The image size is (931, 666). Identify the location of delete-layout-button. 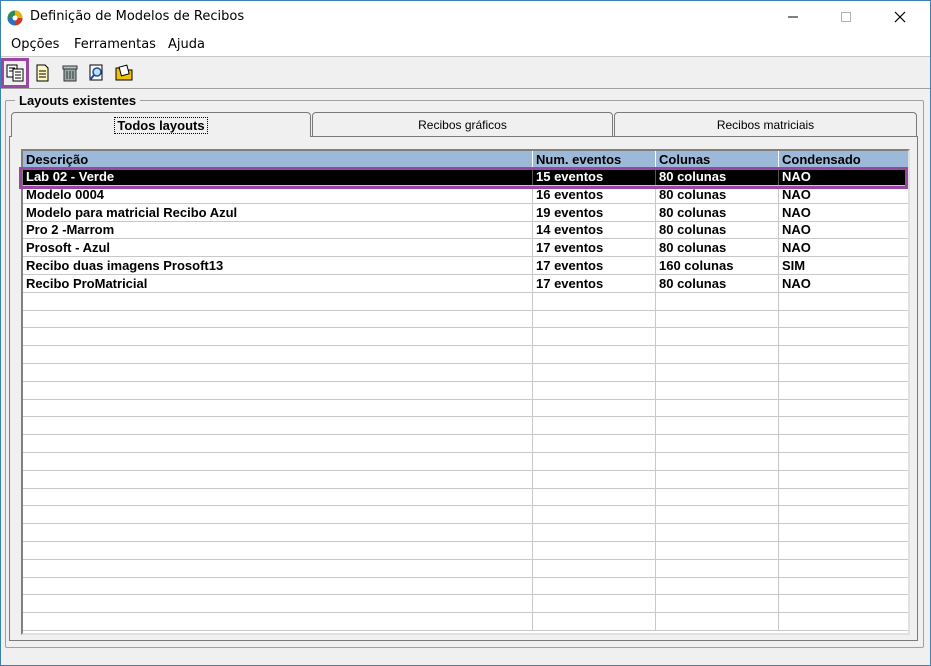
(70, 73).